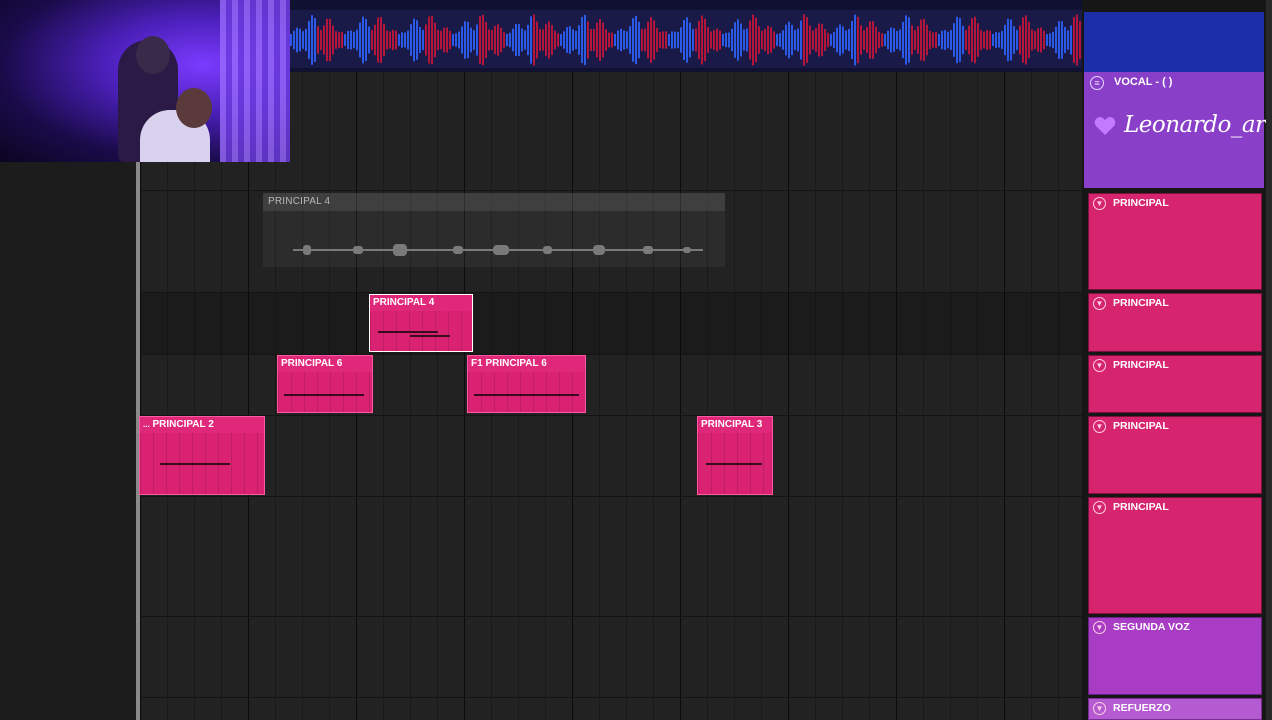  I want to click on track-header-audio, so click(1174, 42).